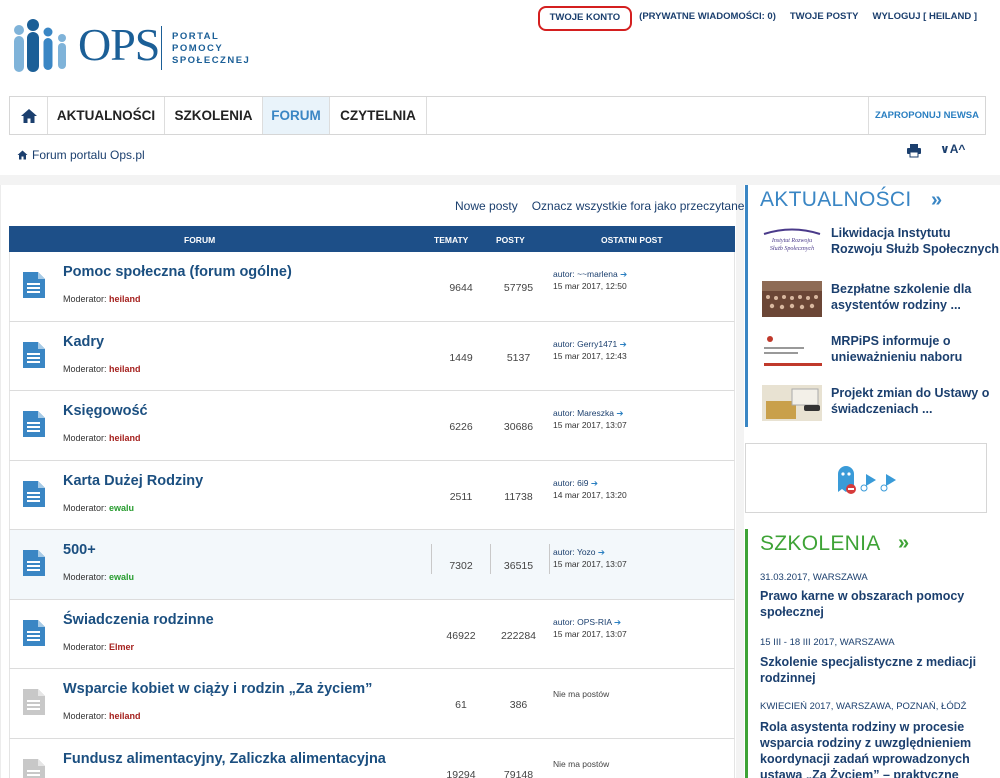 Image resolution: width=1000 pixels, height=778 pixels. What do you see at coordinates (461, 357) in the screenshot?
I see `forum-topics-count: 1449` at bounding box center [461, 357].